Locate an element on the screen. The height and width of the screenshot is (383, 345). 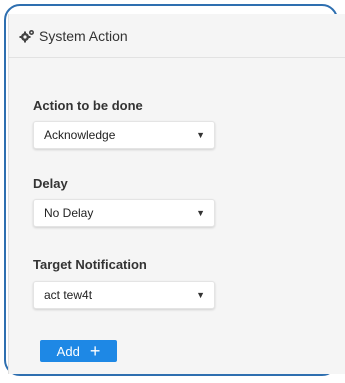
gears-icon is located at coordinates (27, 36).